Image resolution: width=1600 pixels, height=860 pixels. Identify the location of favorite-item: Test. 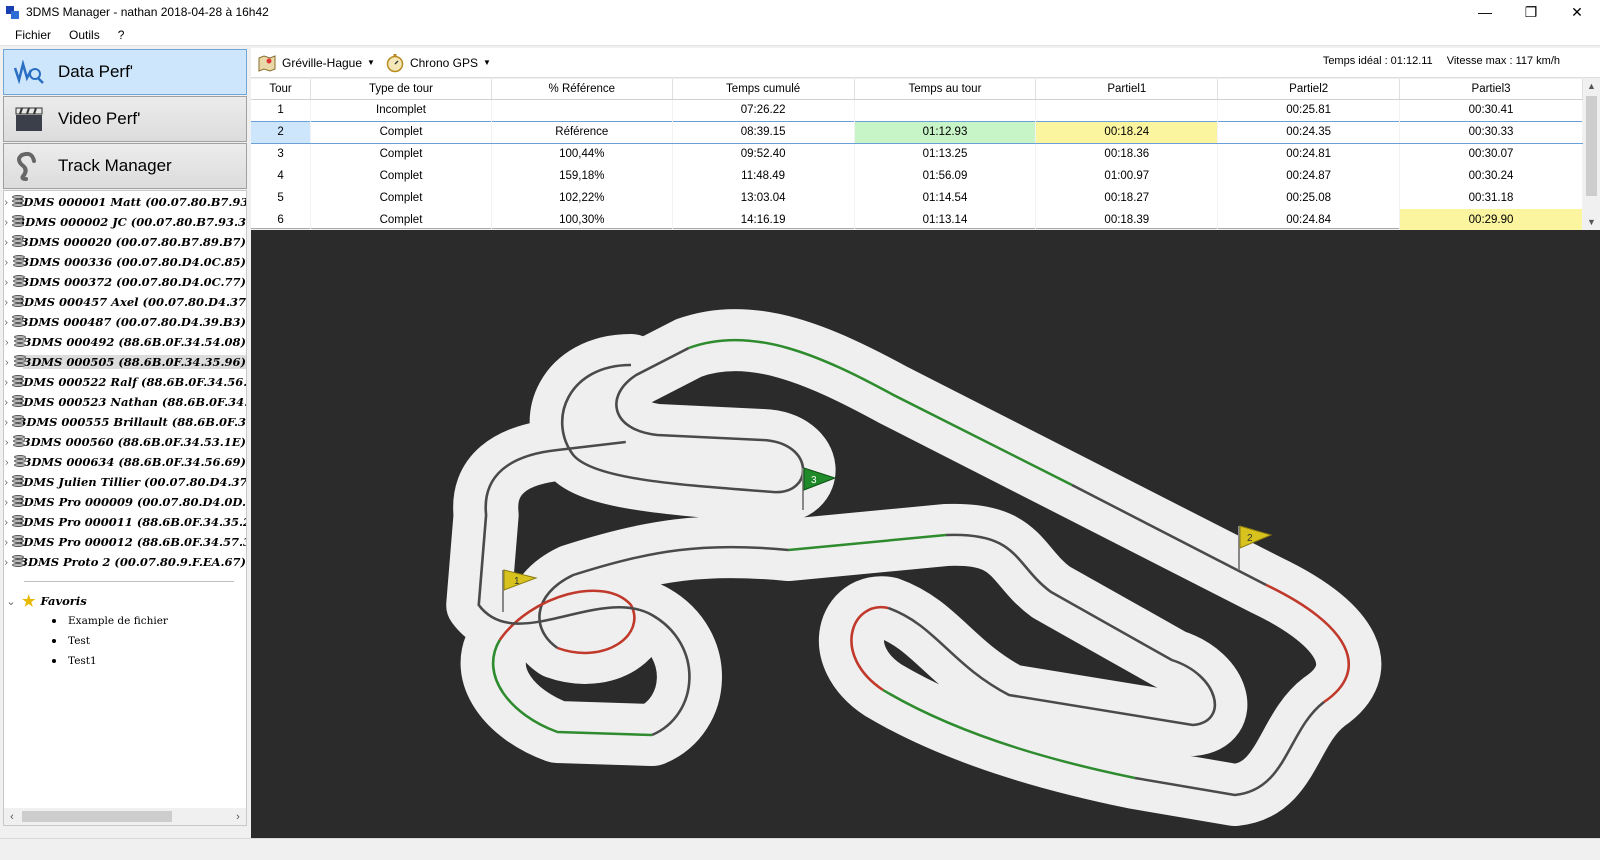
(125, 641).